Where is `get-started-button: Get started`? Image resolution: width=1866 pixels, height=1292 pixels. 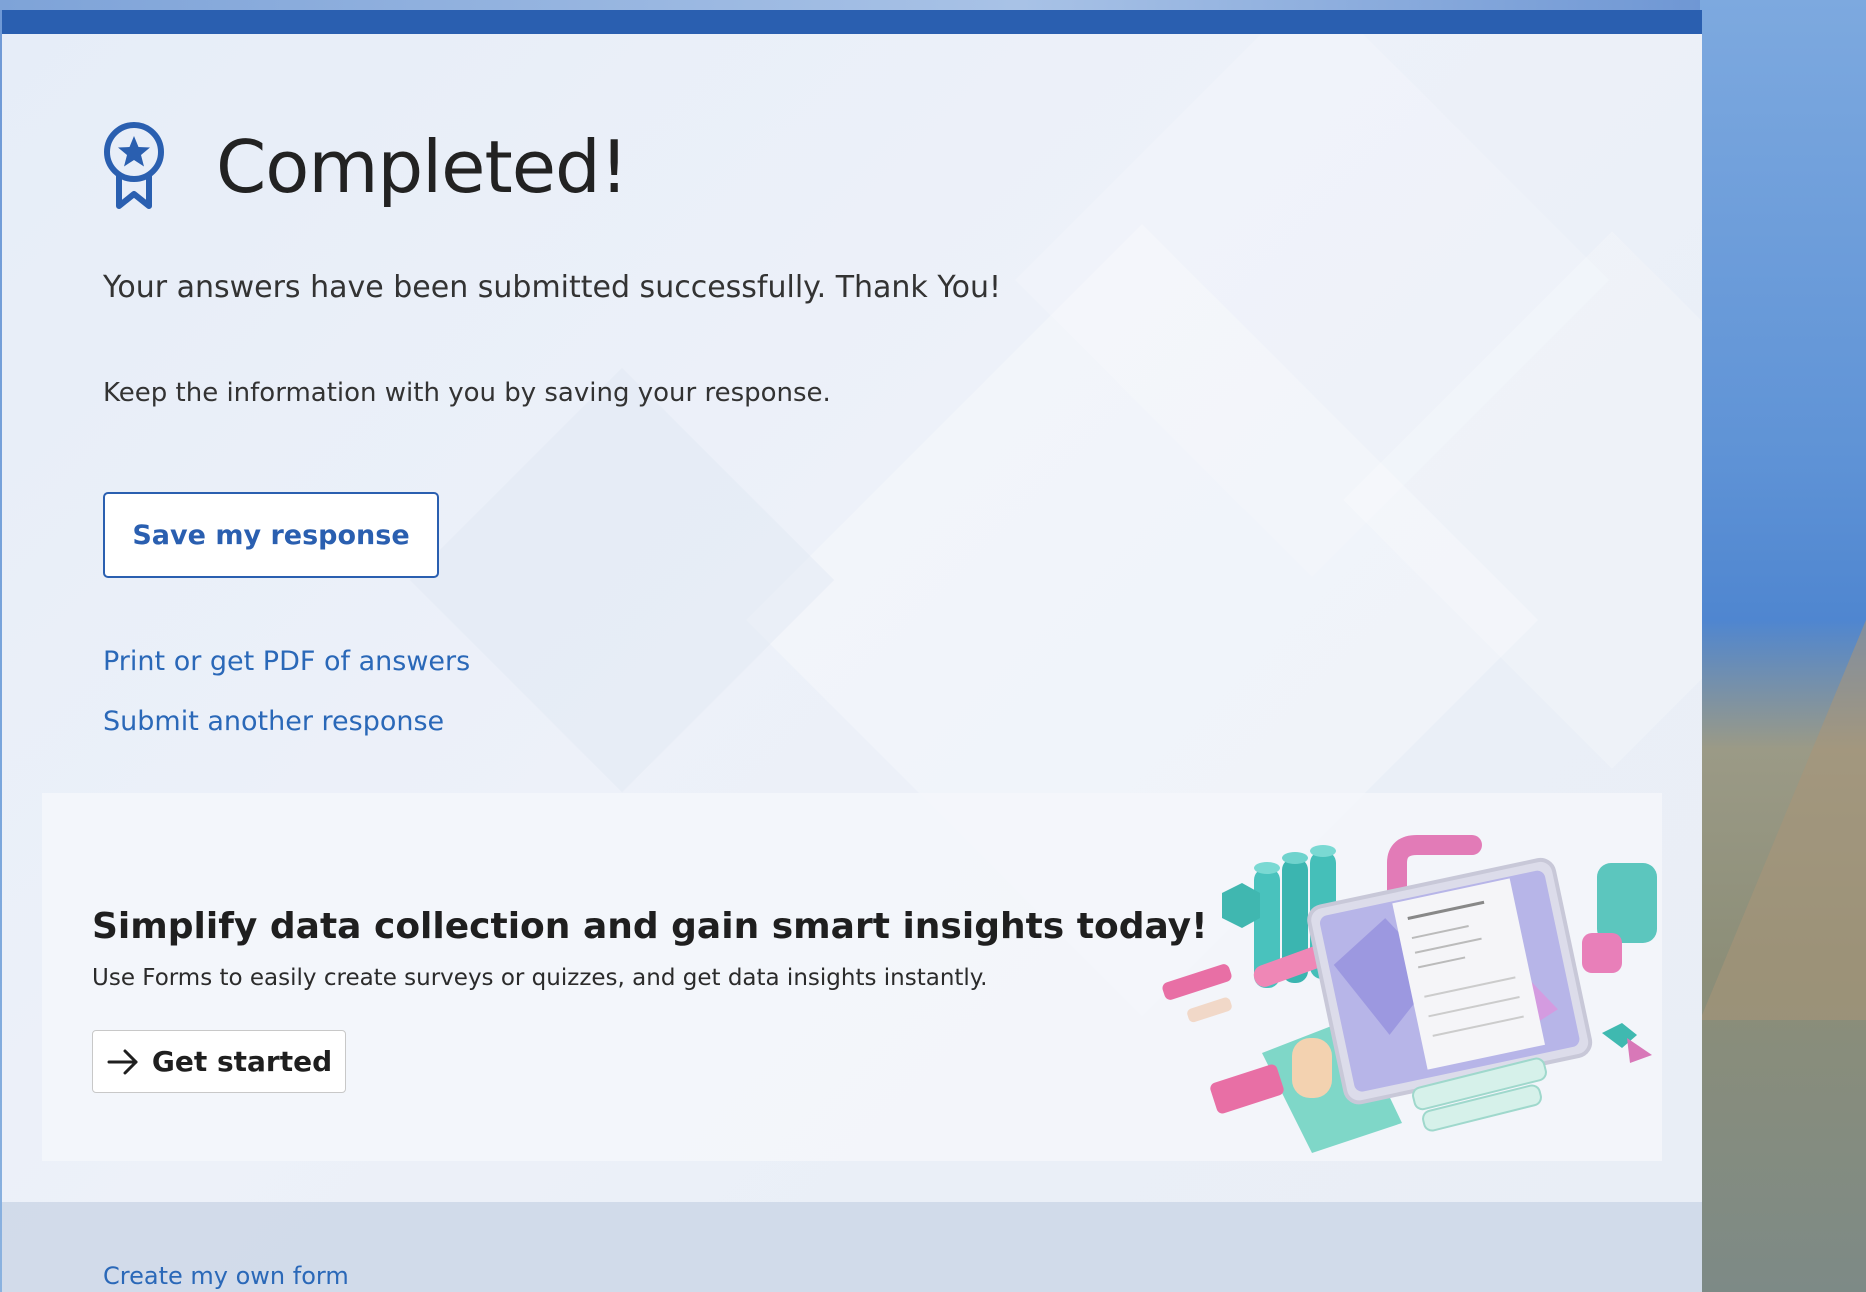 get-started-button: Get started is located at coordinates (219, 1061).